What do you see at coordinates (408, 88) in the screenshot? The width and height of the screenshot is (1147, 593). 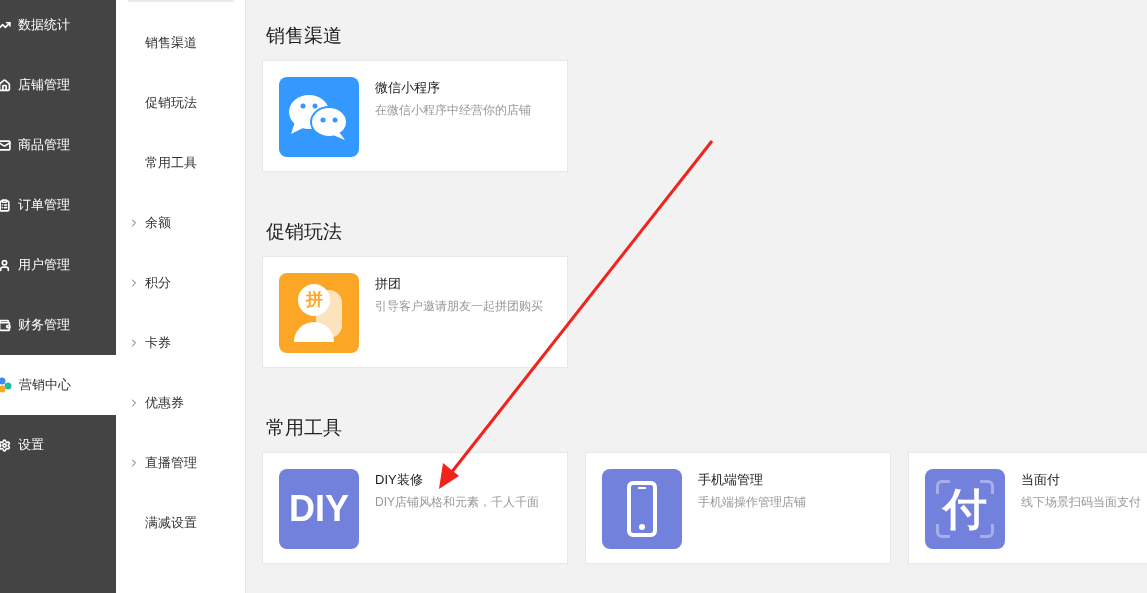 I see `card-title: 微信小程序` at bounding box center [408, 88].